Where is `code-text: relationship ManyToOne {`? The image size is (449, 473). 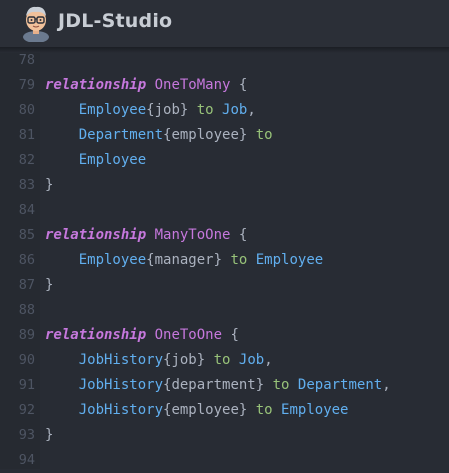
code-text: relationship ManyToOne { is located at coordinates (146, 235).